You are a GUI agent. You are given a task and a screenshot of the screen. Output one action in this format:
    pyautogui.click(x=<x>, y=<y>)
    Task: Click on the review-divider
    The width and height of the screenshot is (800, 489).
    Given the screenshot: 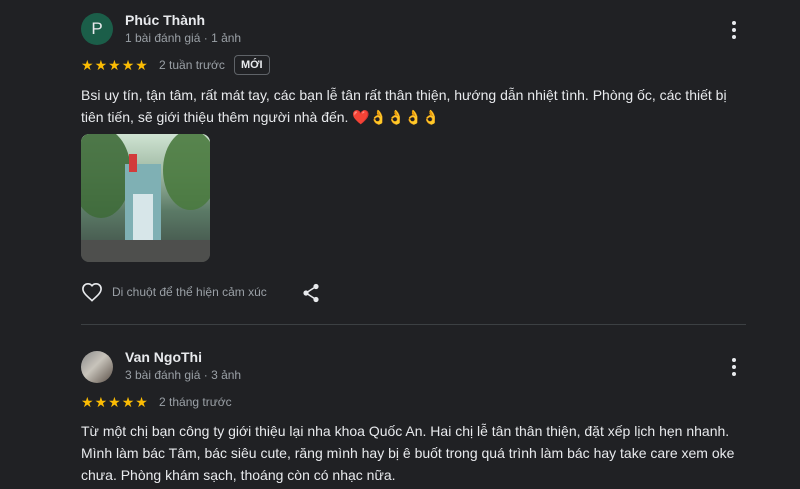 What is the action you would take?
    pyautogui.click(x=413, y=324)
    